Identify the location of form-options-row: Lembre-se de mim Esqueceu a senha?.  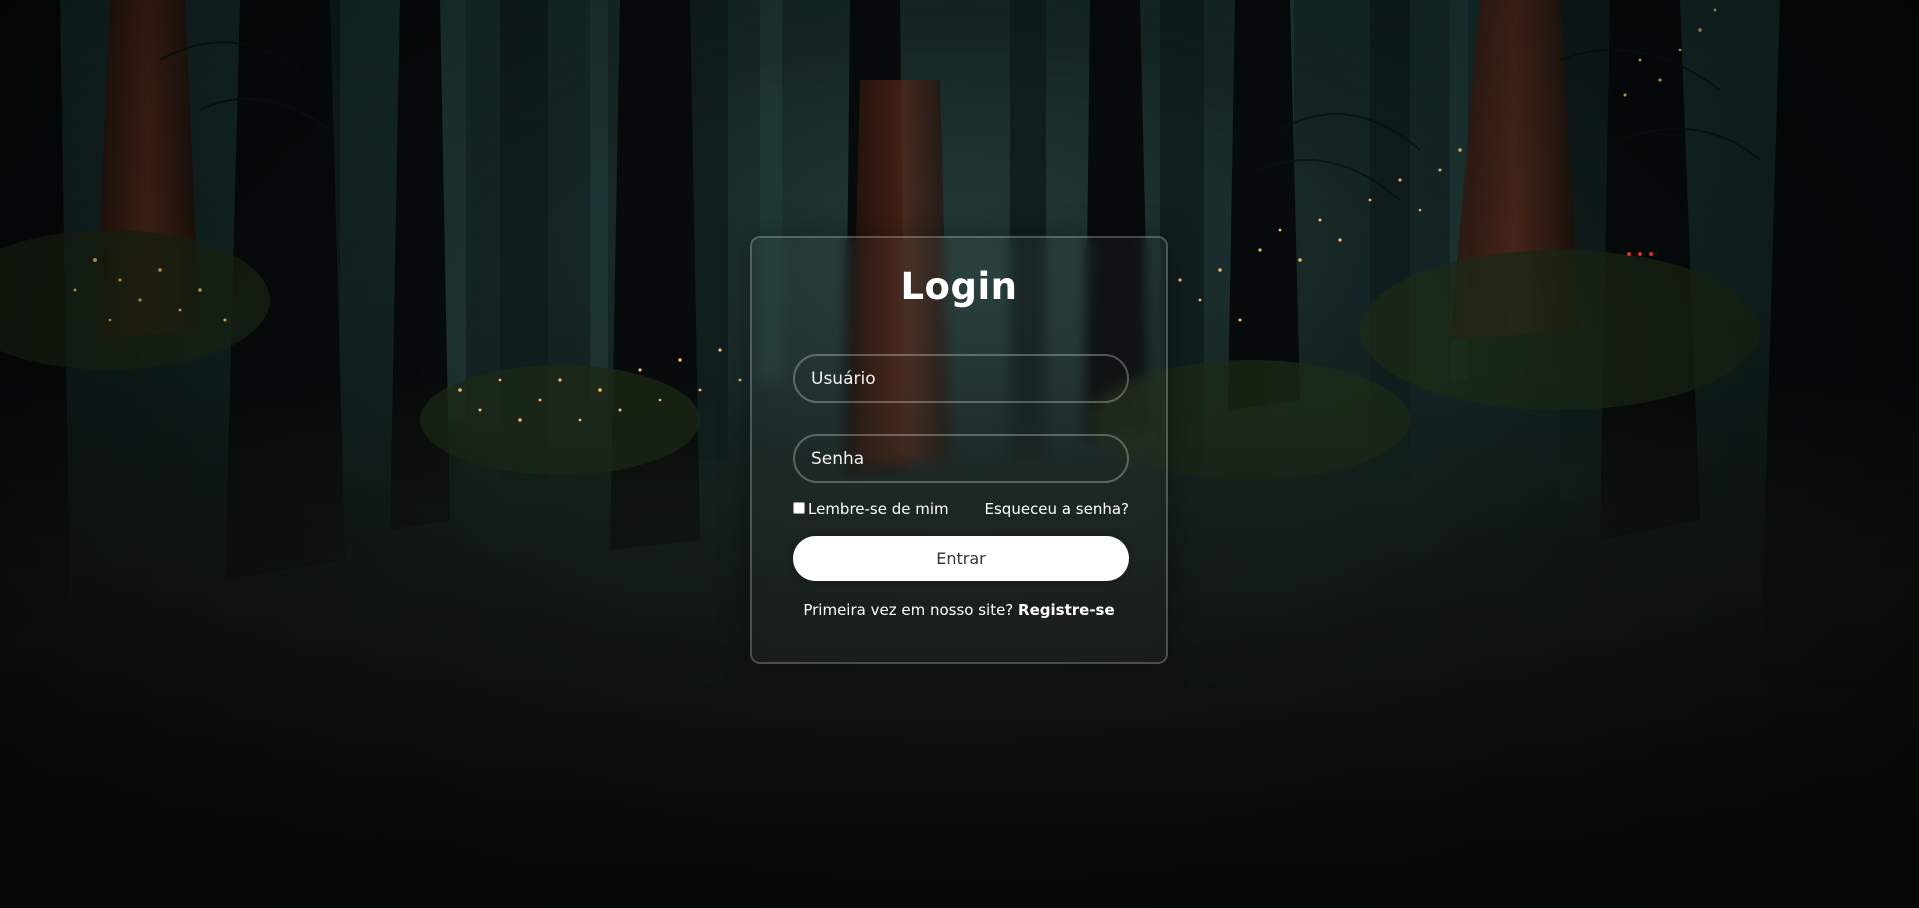
(961, 509).